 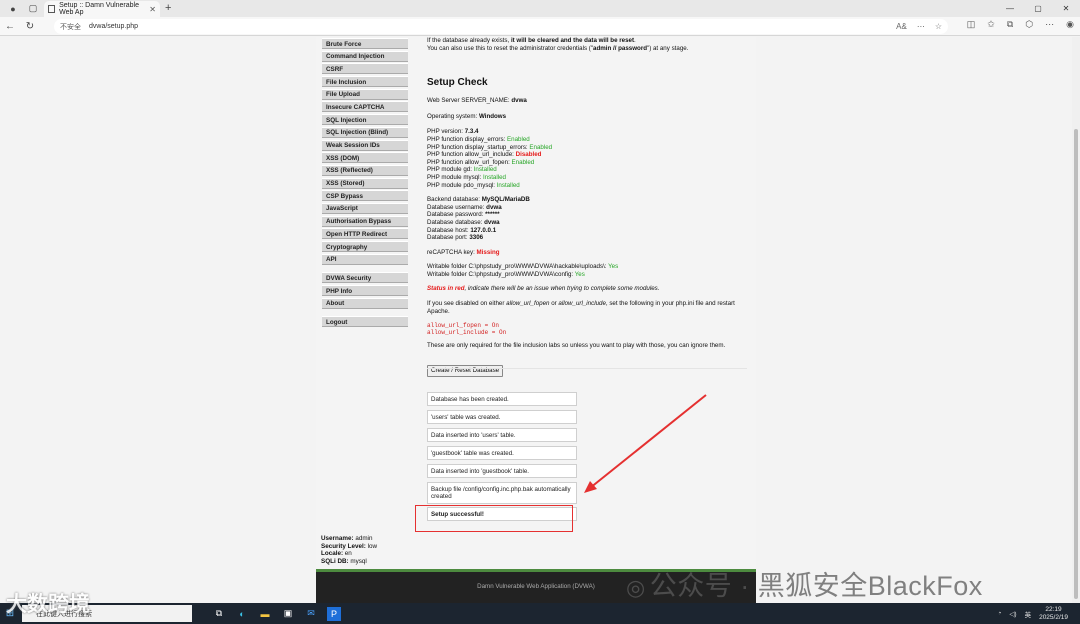 I want to click on sidebar-item-javascript: JavaScript, so click(x=365, y=208).